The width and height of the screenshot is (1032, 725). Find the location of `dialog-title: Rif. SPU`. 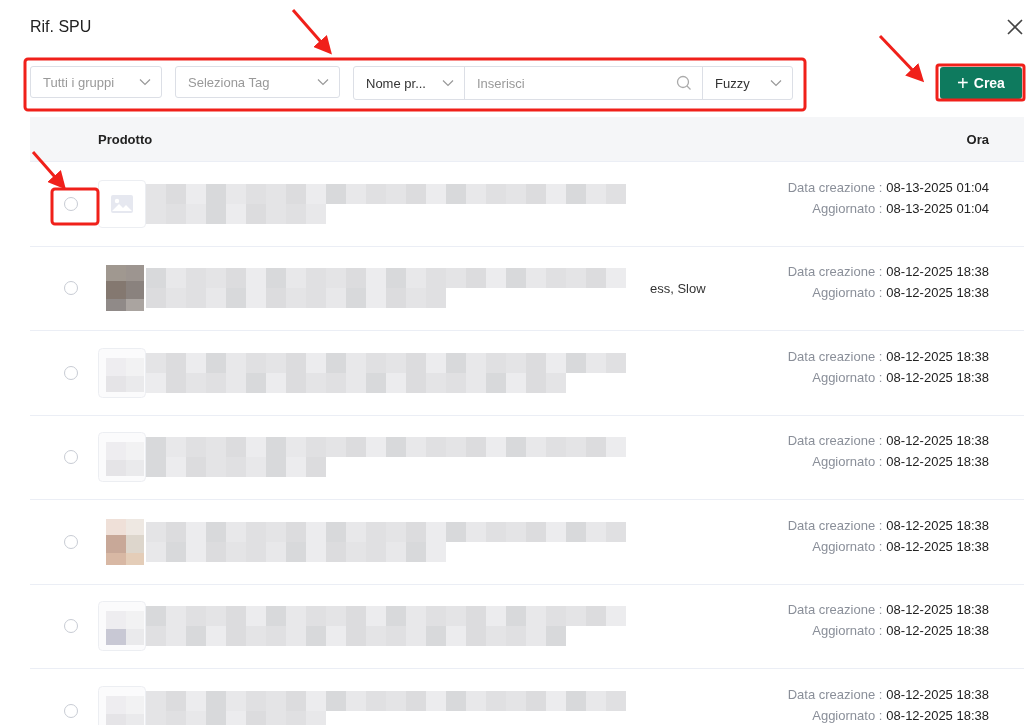

dialog-title: Rif. SPU is located at coordinates (61, 27).